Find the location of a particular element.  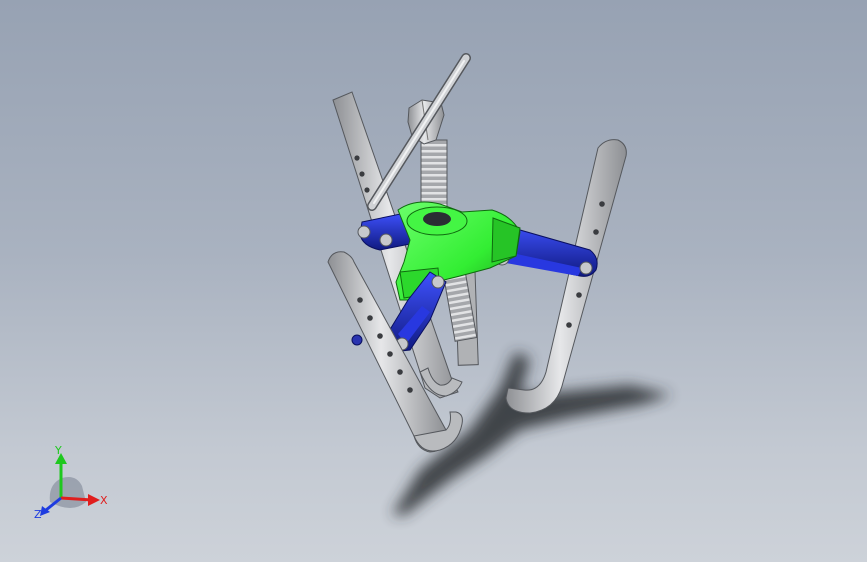

x-axis-arrow-icon is located at coordinates (94, 500).